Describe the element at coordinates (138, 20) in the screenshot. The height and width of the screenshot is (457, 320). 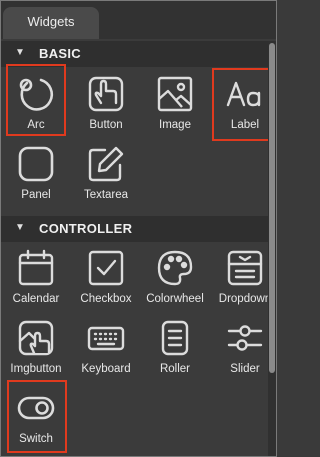
I see `tab-bar: Widgets` at that location.